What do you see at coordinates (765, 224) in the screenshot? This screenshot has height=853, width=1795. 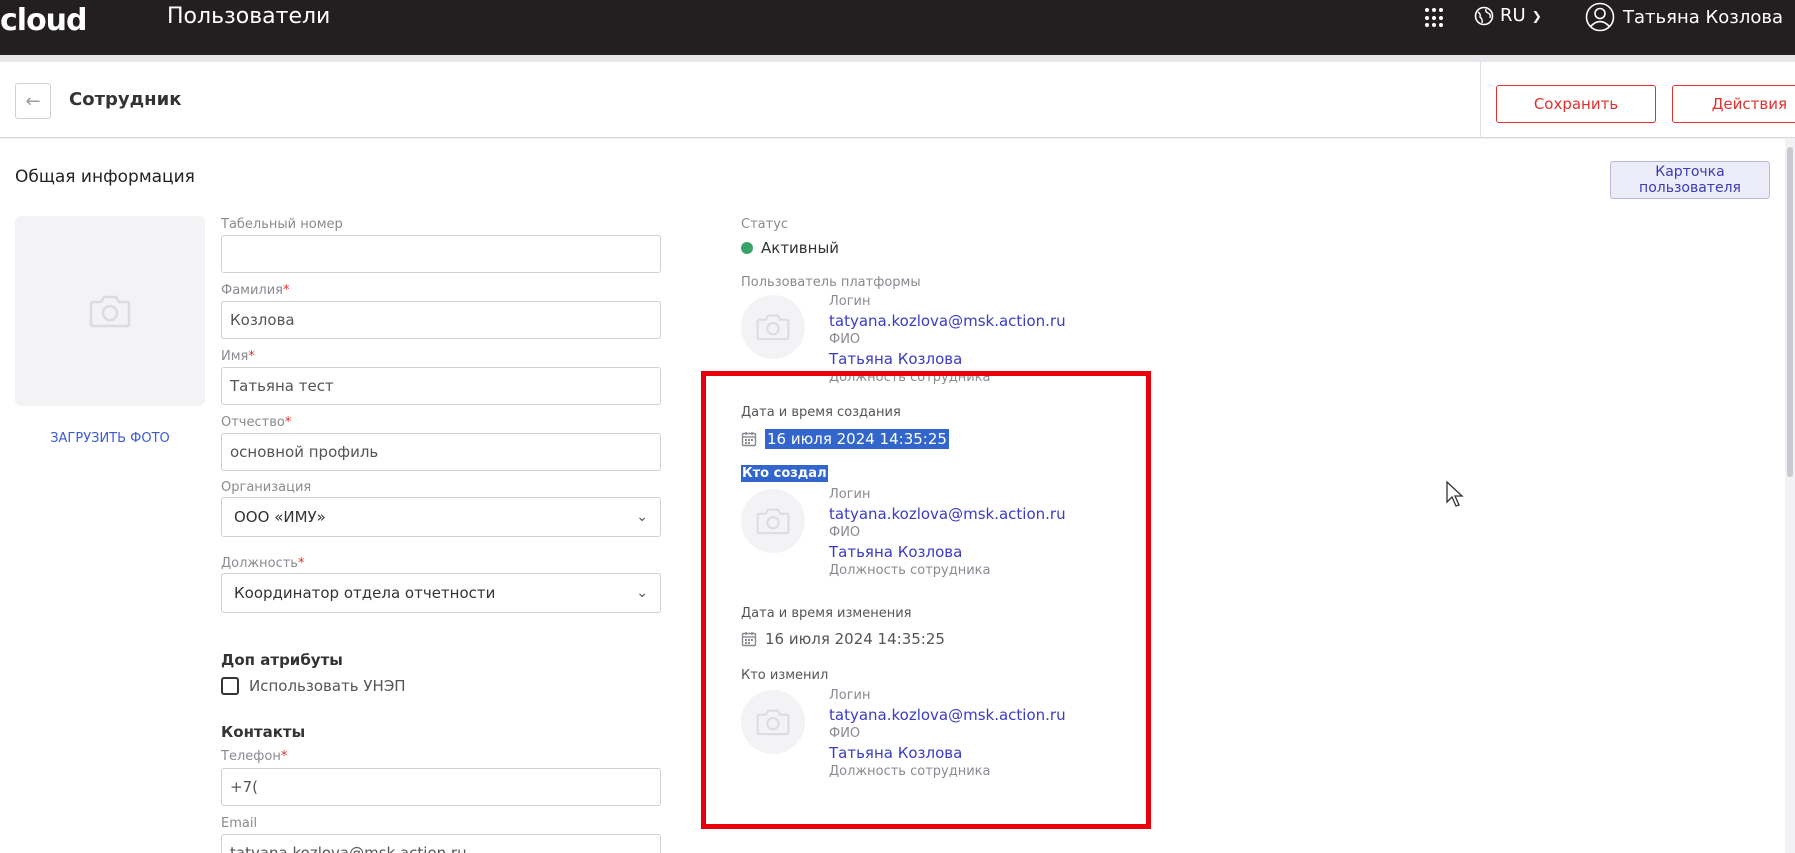 I see `status-label: Статус` at bounding box center [765, 224].